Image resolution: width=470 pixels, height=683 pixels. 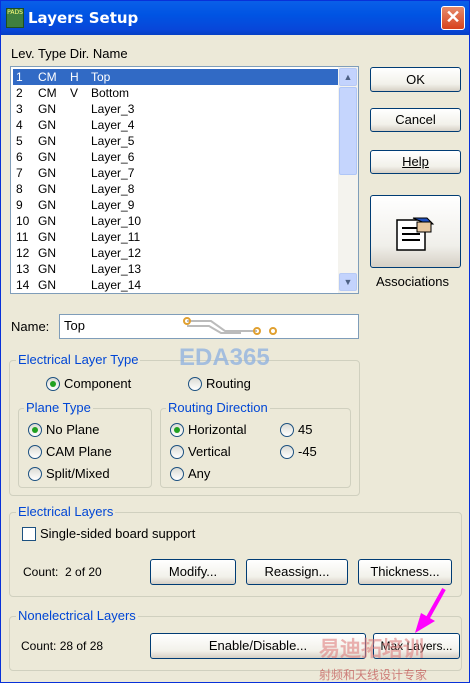 I want to click on layer-name-cell: Layer_3, so click(x=113, y=109).